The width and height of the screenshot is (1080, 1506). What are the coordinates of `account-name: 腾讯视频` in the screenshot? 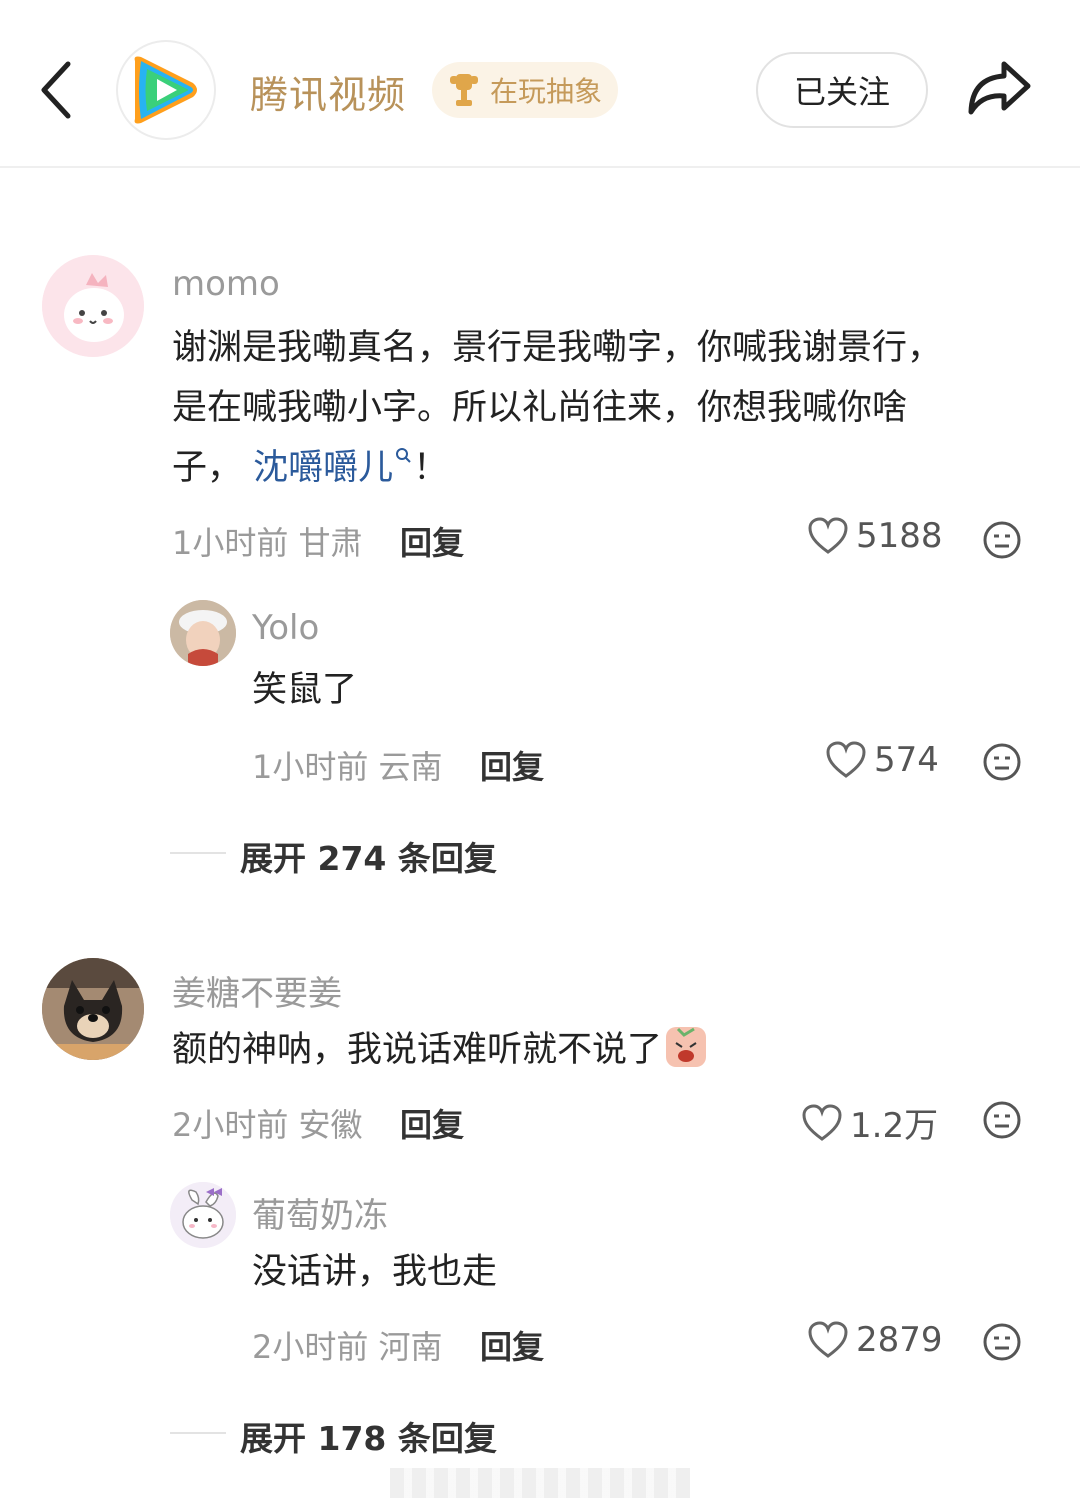 It's located at (328, 91).